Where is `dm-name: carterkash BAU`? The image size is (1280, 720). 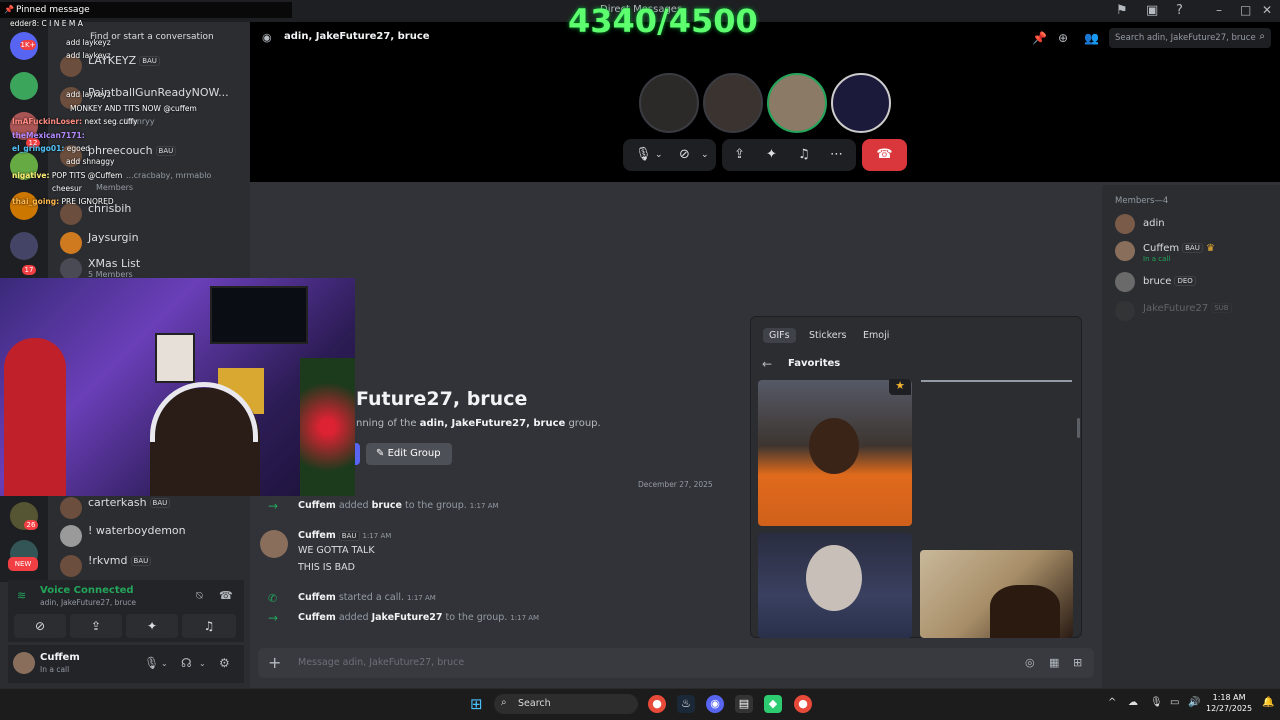 dm-name: carterkash BAU is located at coordinates (129, 502).